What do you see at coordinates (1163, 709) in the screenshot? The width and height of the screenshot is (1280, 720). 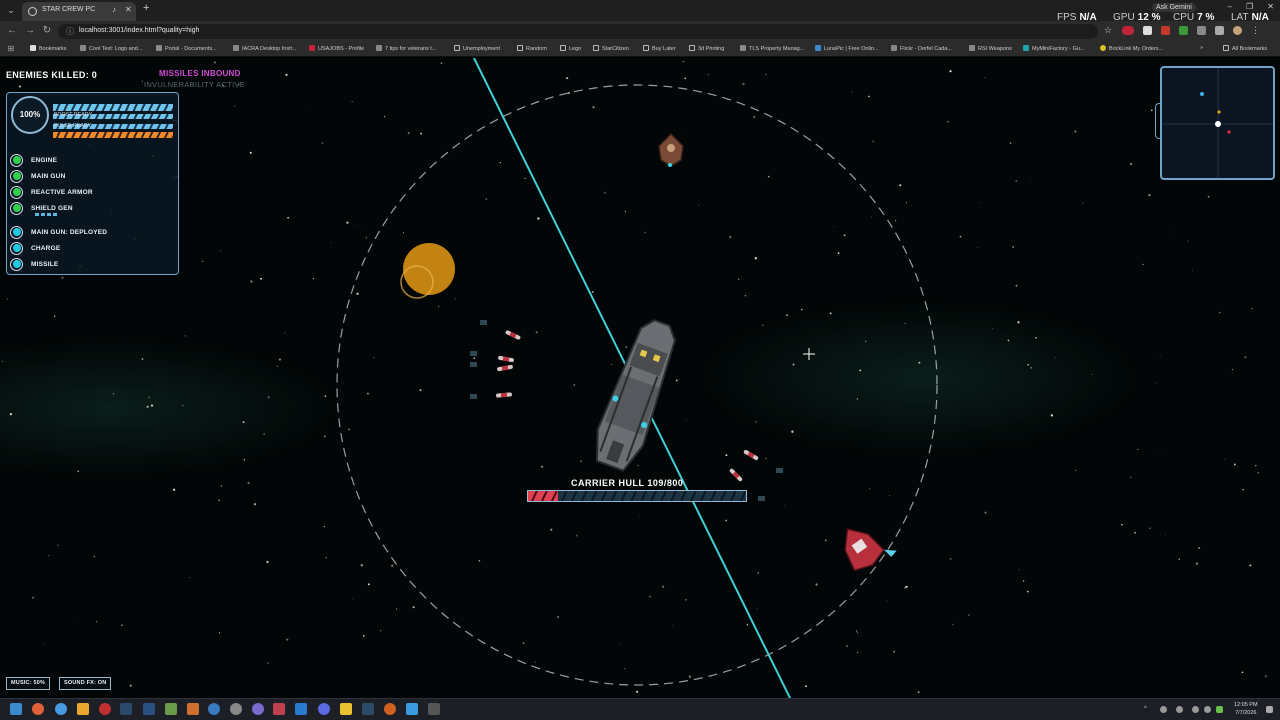 I see `tray-app-icon` at bounding box center [1163, 709].